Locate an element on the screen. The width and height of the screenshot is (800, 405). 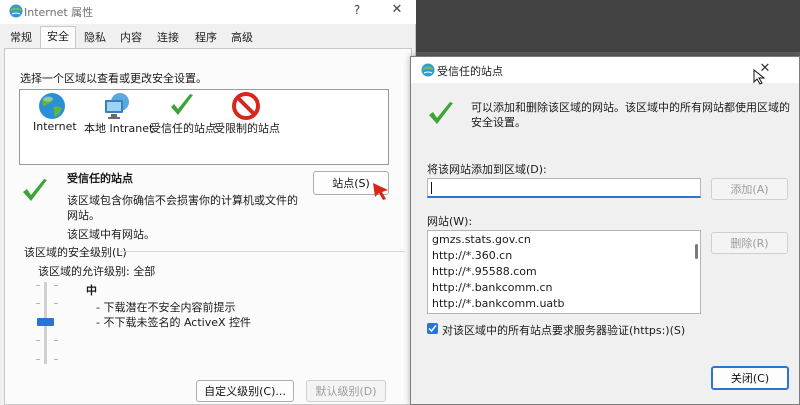
help-button: ? is located at coordinates (357, 11).